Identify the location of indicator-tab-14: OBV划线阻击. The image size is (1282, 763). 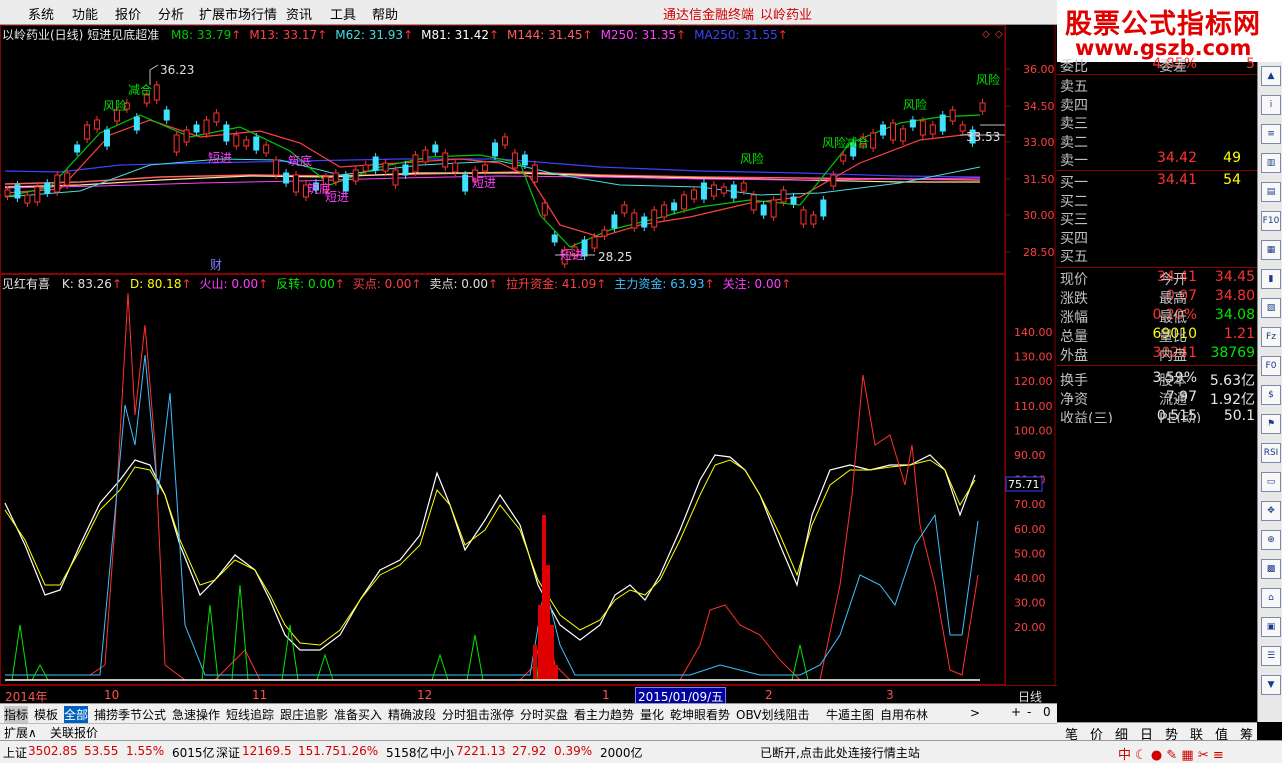
(773, 714).